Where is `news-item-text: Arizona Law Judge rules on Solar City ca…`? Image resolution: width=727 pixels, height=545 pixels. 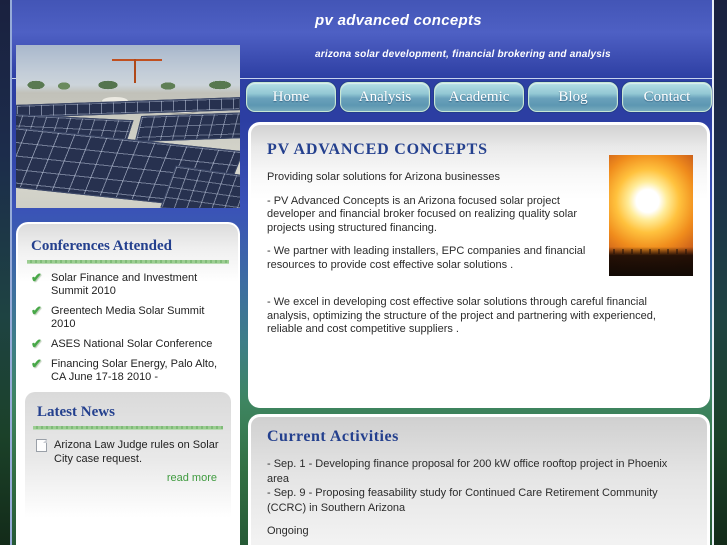
news-item-text: Arizona Law Judge rules on Solar City ca… is located at coordinates (136, 452).